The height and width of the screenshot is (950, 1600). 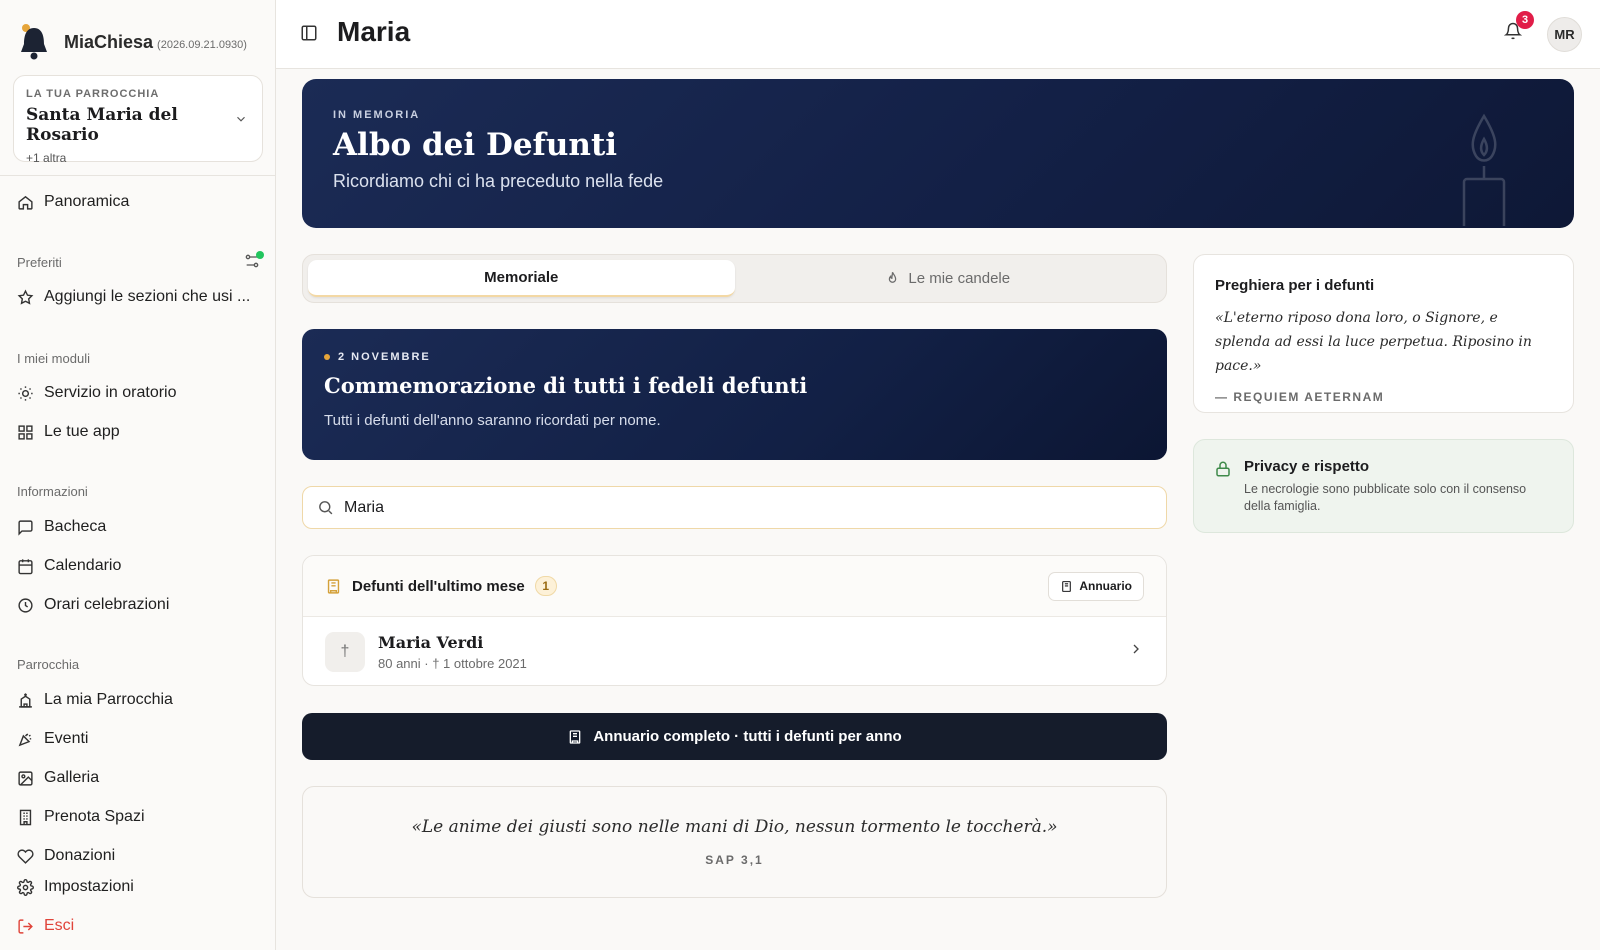 I want to click on search-field, so click(x=734, y=507).